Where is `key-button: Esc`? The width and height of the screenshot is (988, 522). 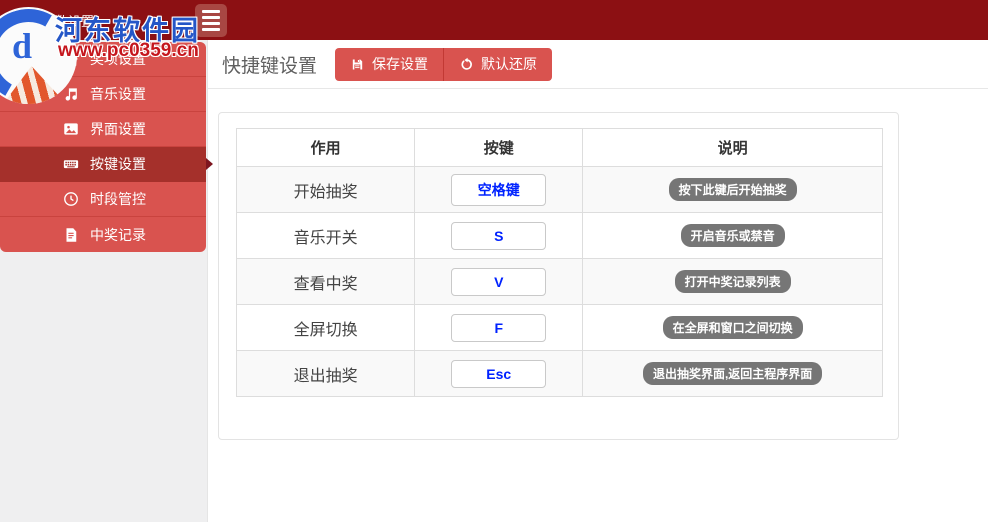
key-button: Esc is located at coordinates (499, 373).